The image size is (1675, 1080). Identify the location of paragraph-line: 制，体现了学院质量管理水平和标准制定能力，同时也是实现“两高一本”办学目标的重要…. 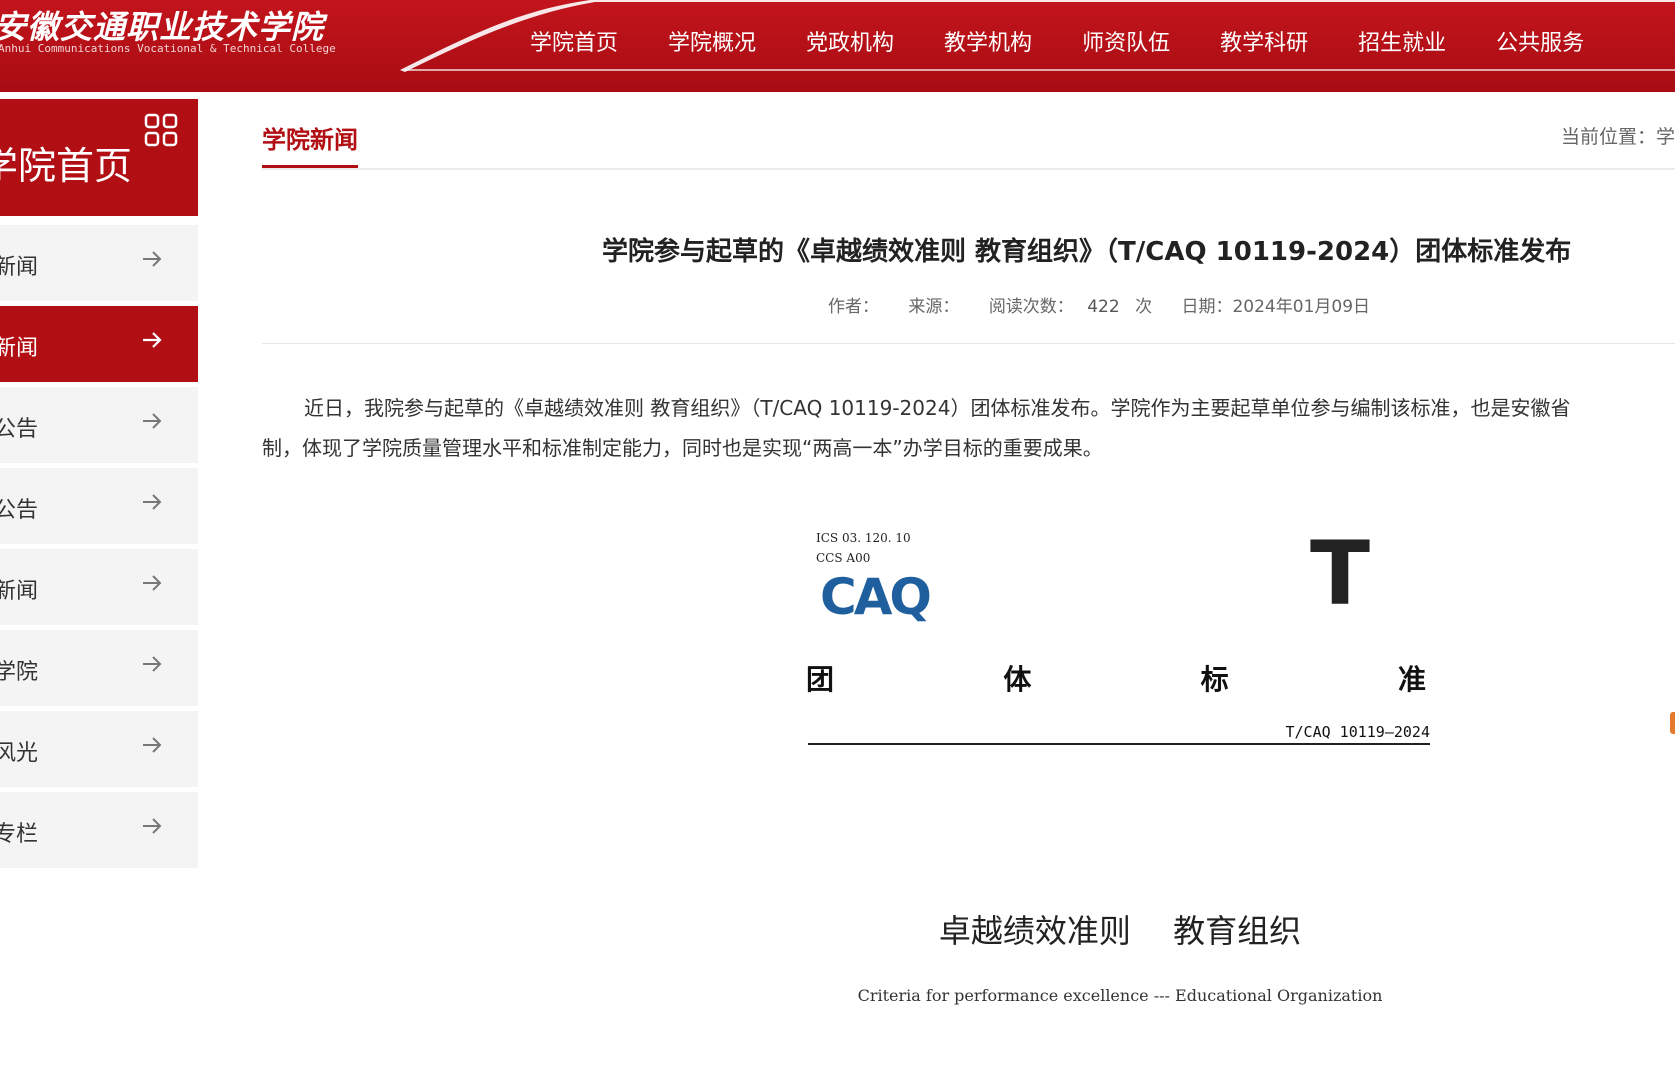
(682, 448).